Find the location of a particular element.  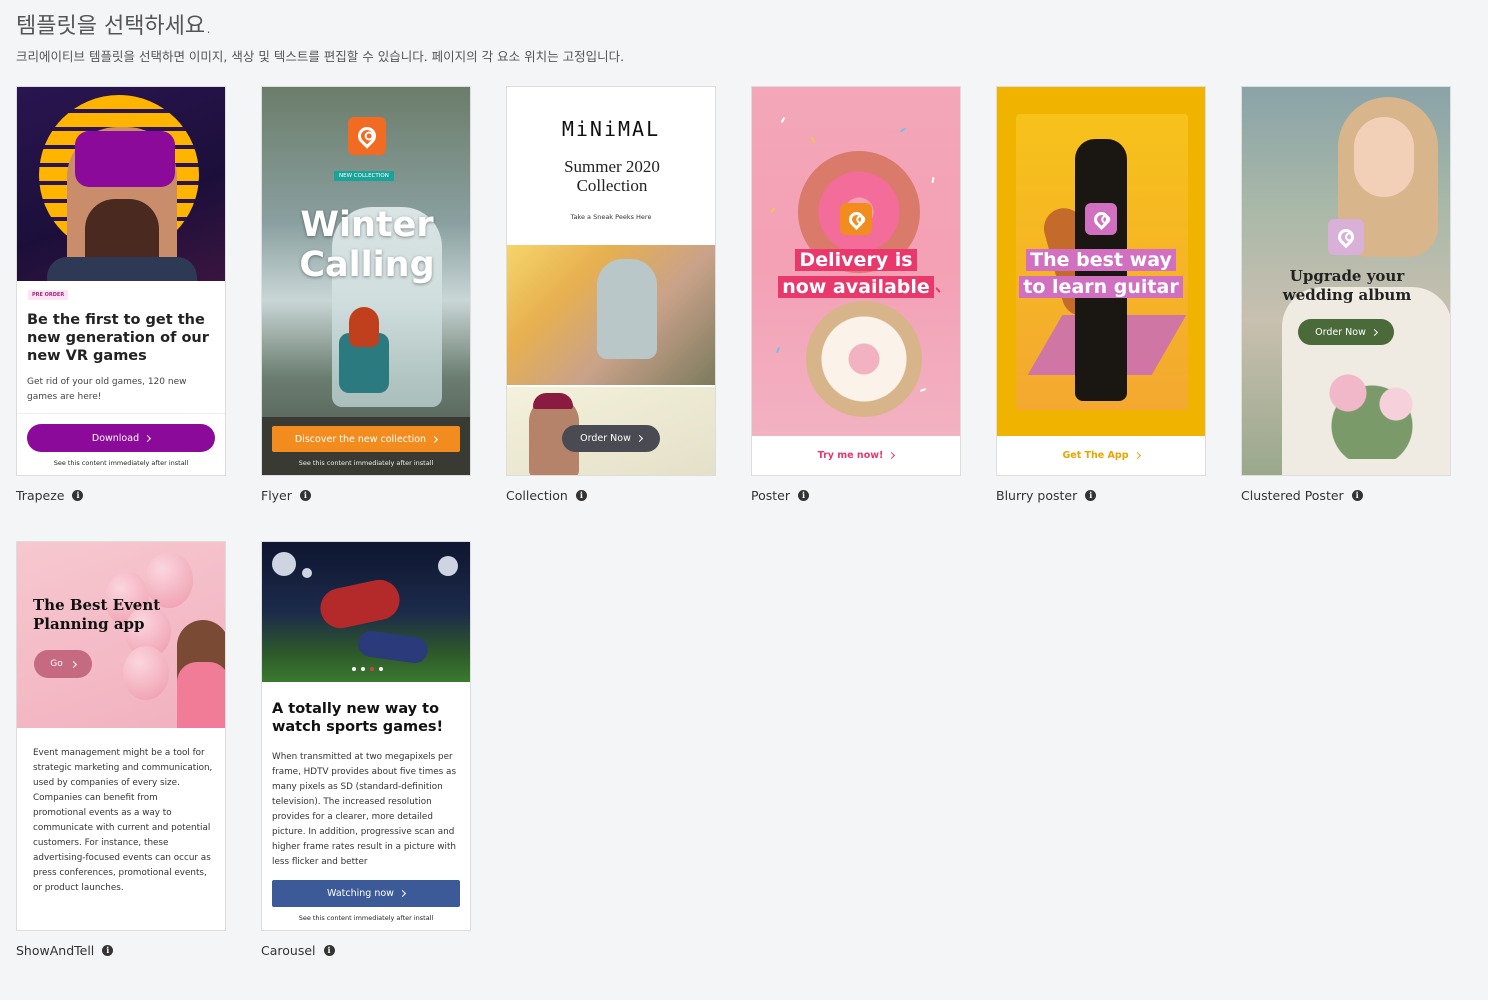

template-card-poster: Delivery is now available Try me now! is located at coordinates (856, 281).